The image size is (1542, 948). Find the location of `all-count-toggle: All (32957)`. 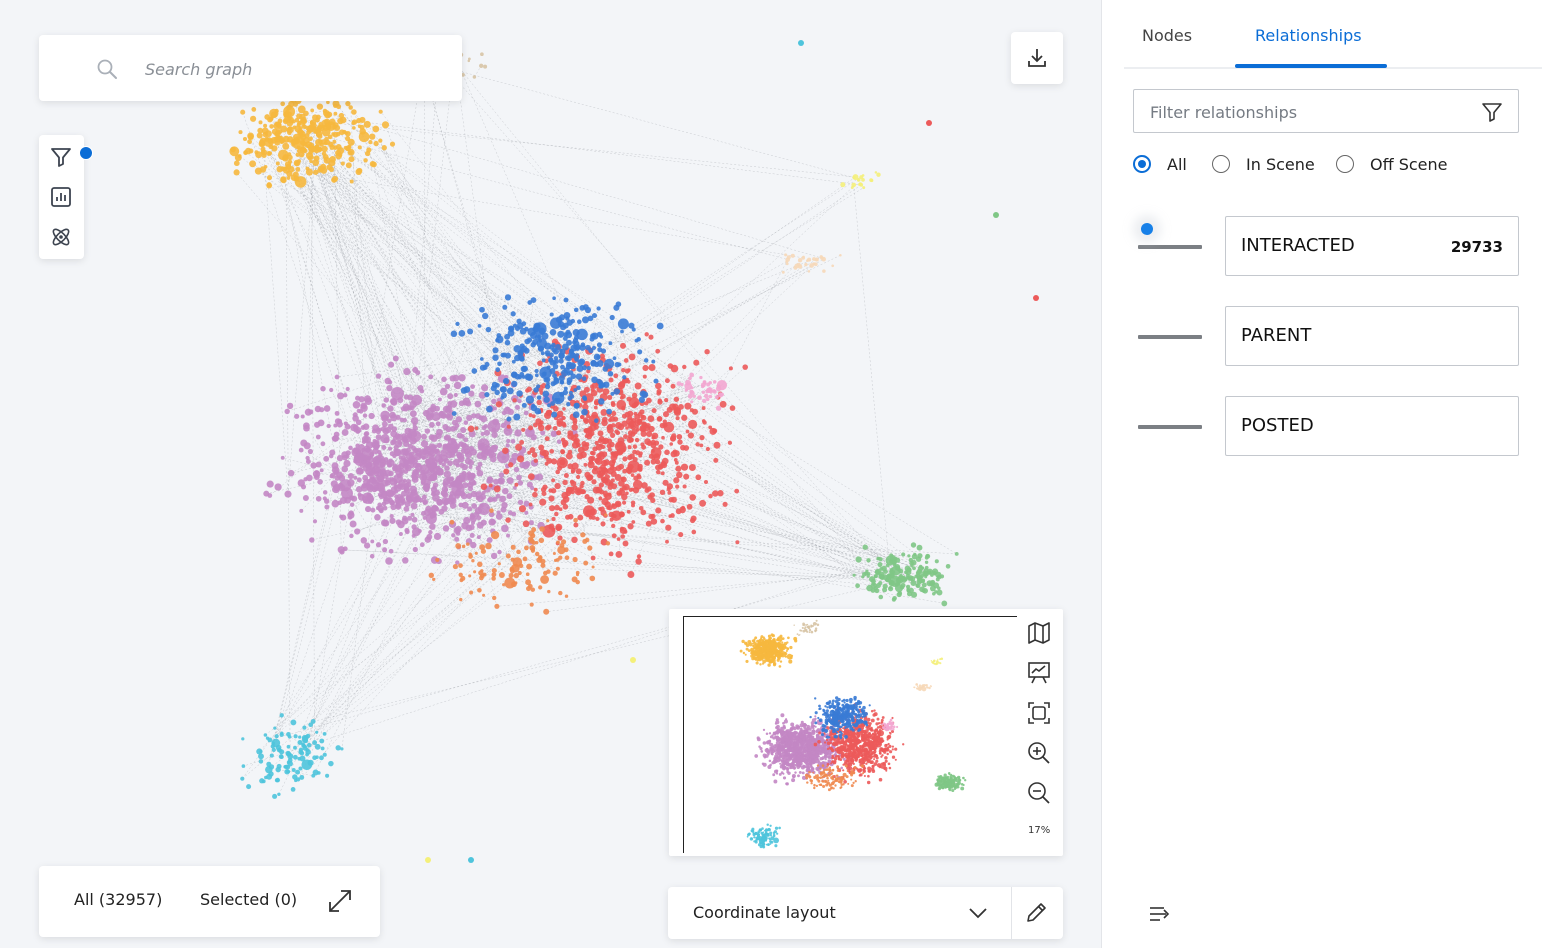

all-count-toggle: All (32957) is located at coordinates (118, 899).